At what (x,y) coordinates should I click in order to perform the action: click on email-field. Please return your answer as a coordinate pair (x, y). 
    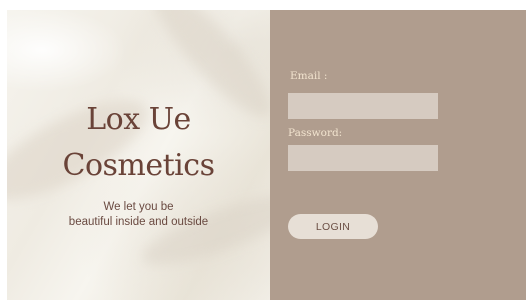
    Looking at the image, I should click on (363, 106).